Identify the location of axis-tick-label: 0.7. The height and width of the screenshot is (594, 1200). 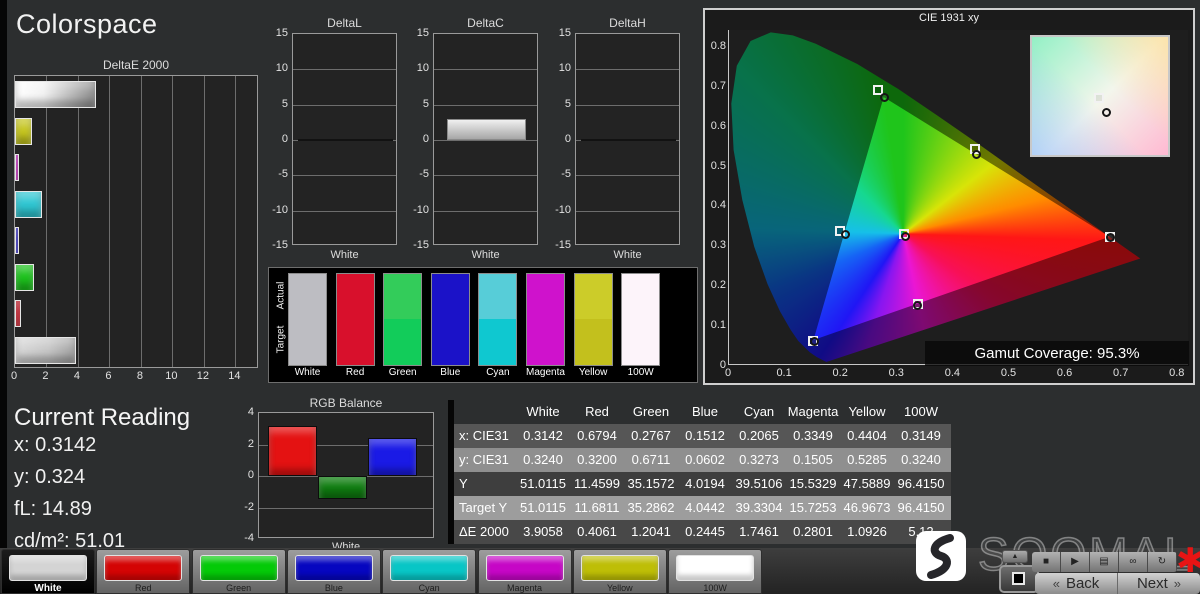
(718, 85).